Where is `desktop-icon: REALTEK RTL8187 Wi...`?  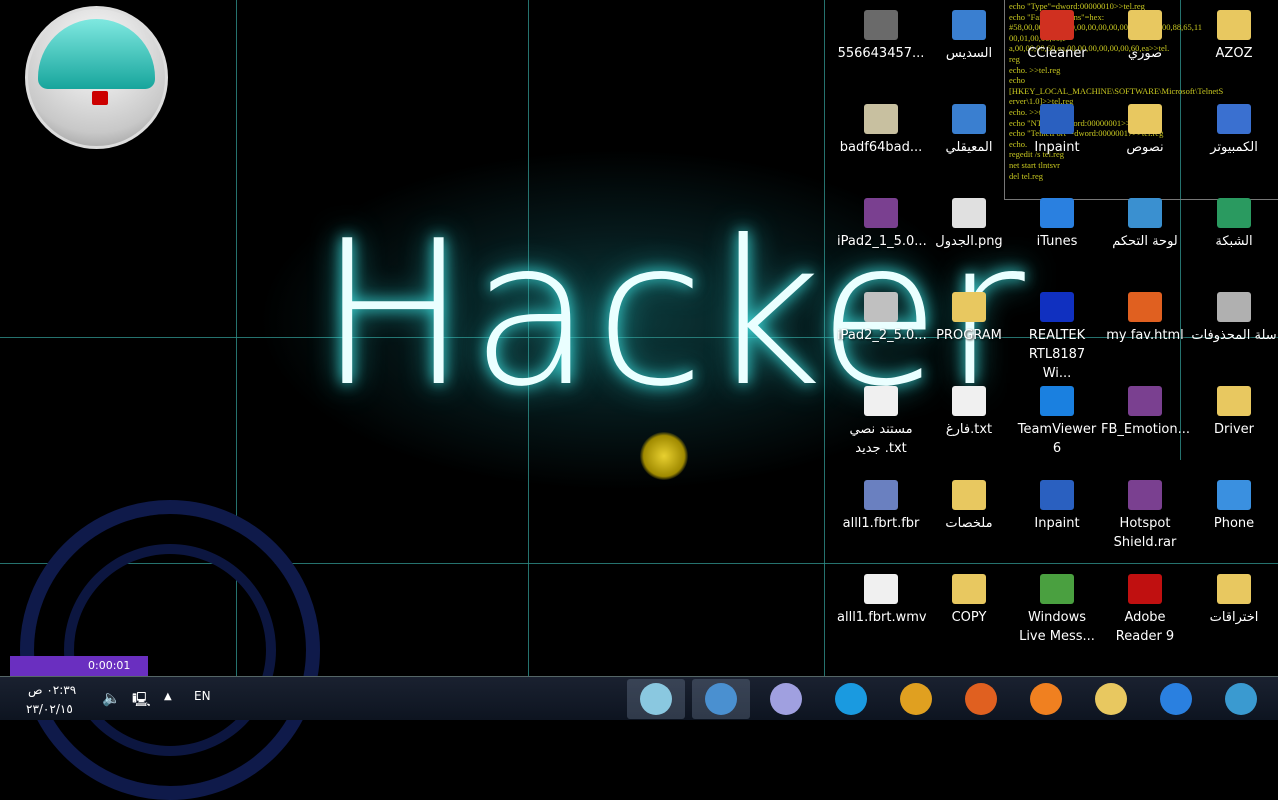
desktop-icon: REALTEK RTL8187 Wi... is located at coordinates (1057, 337).